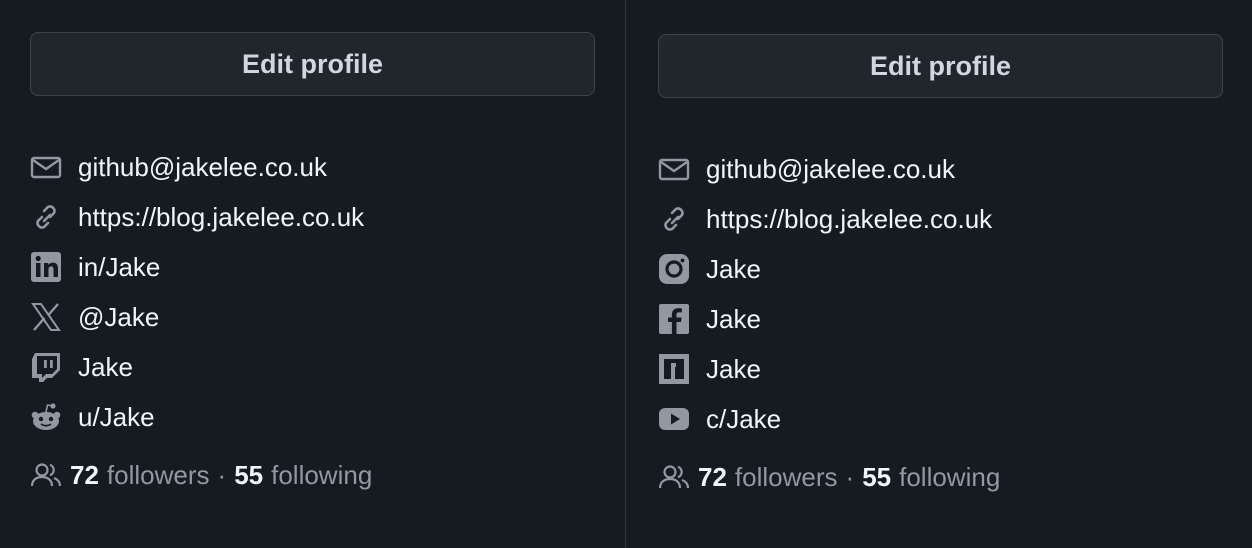 This screenshot has height=548, width=1252. What do you see at coordinates (313, 367) in the screenshot?
I see `link-twitch: Jake` at bounding box center [313, 367].